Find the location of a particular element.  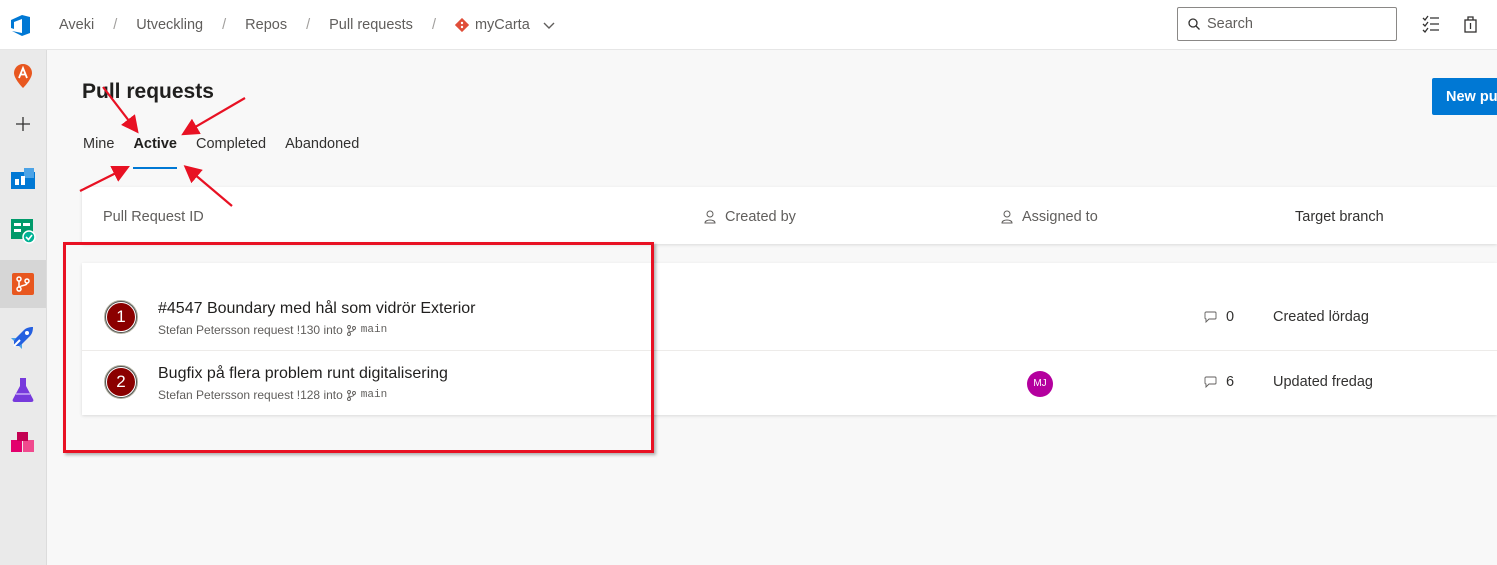

column-assigned-to: Assigned to is located at coordinates (1049, 217).